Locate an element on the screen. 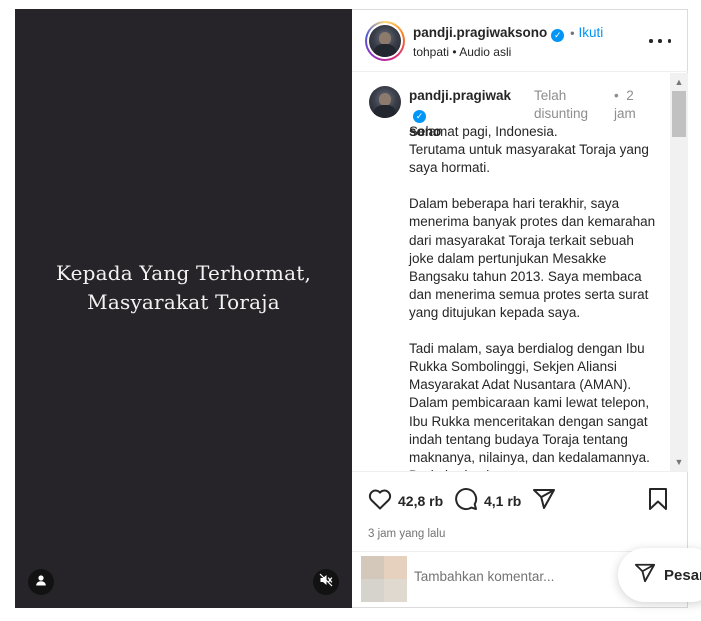  more-horizontal-icon is located at coordinates (651, 41).